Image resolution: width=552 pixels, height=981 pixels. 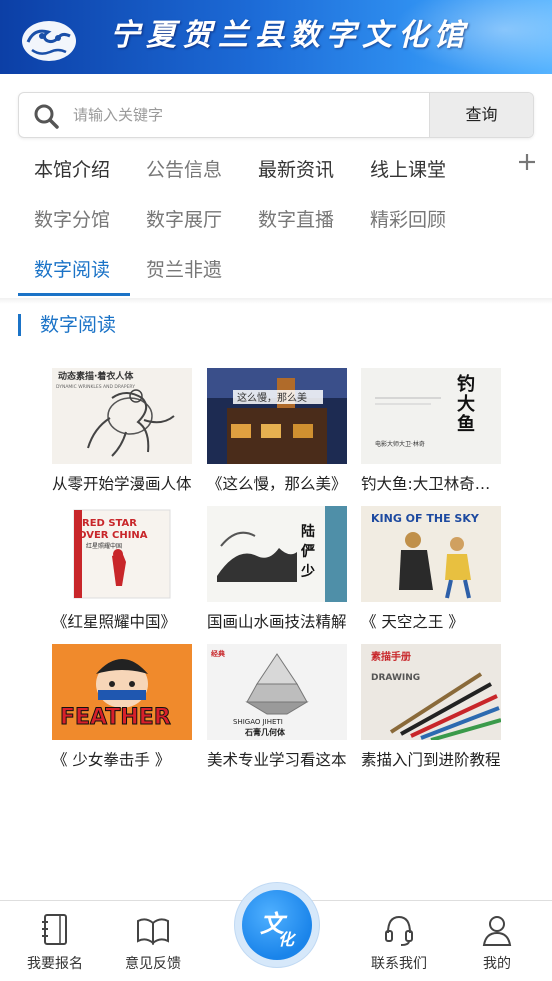 What do you see at coordinates (122, 416) in the screenshot?
I see `book-cover: 动态素描·着衣人体 DYNAMIC WRINKLES AND DRAPERY` at bounding box center [122, 416].